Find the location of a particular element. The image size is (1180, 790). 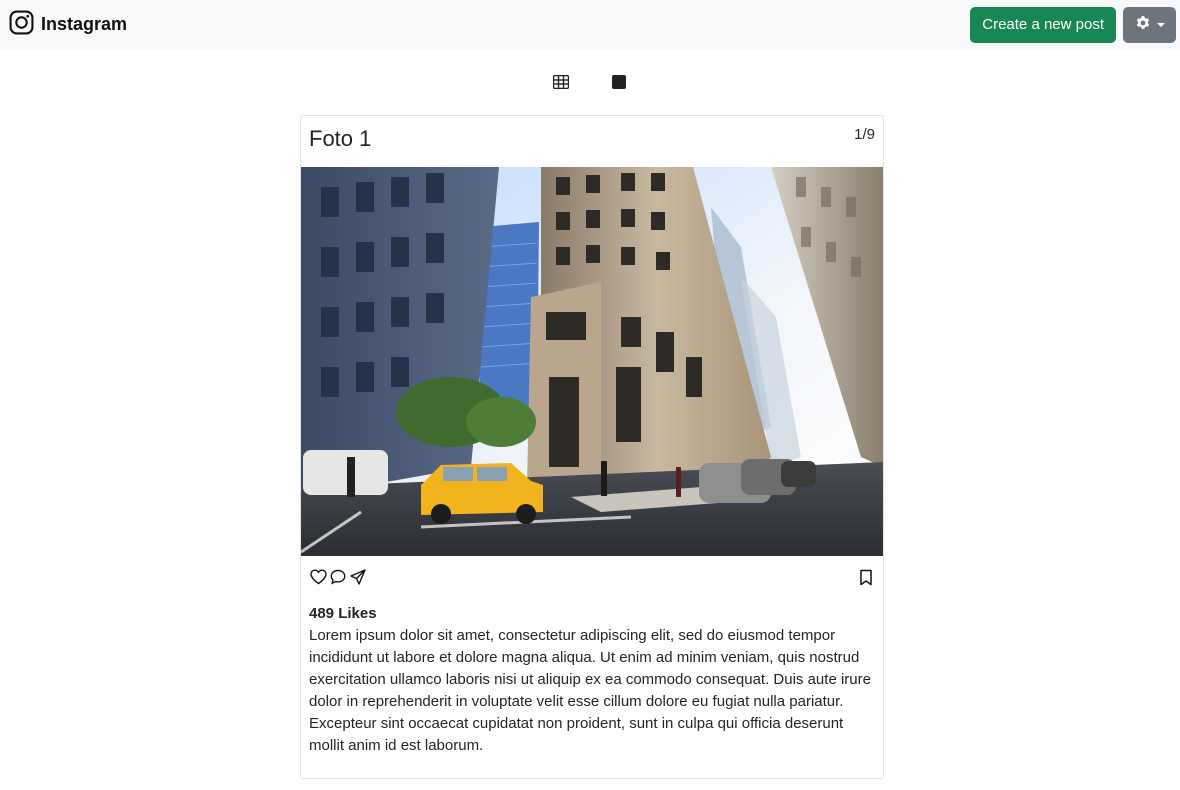

brand-name: Instagram is located at coordinates (84, 24).